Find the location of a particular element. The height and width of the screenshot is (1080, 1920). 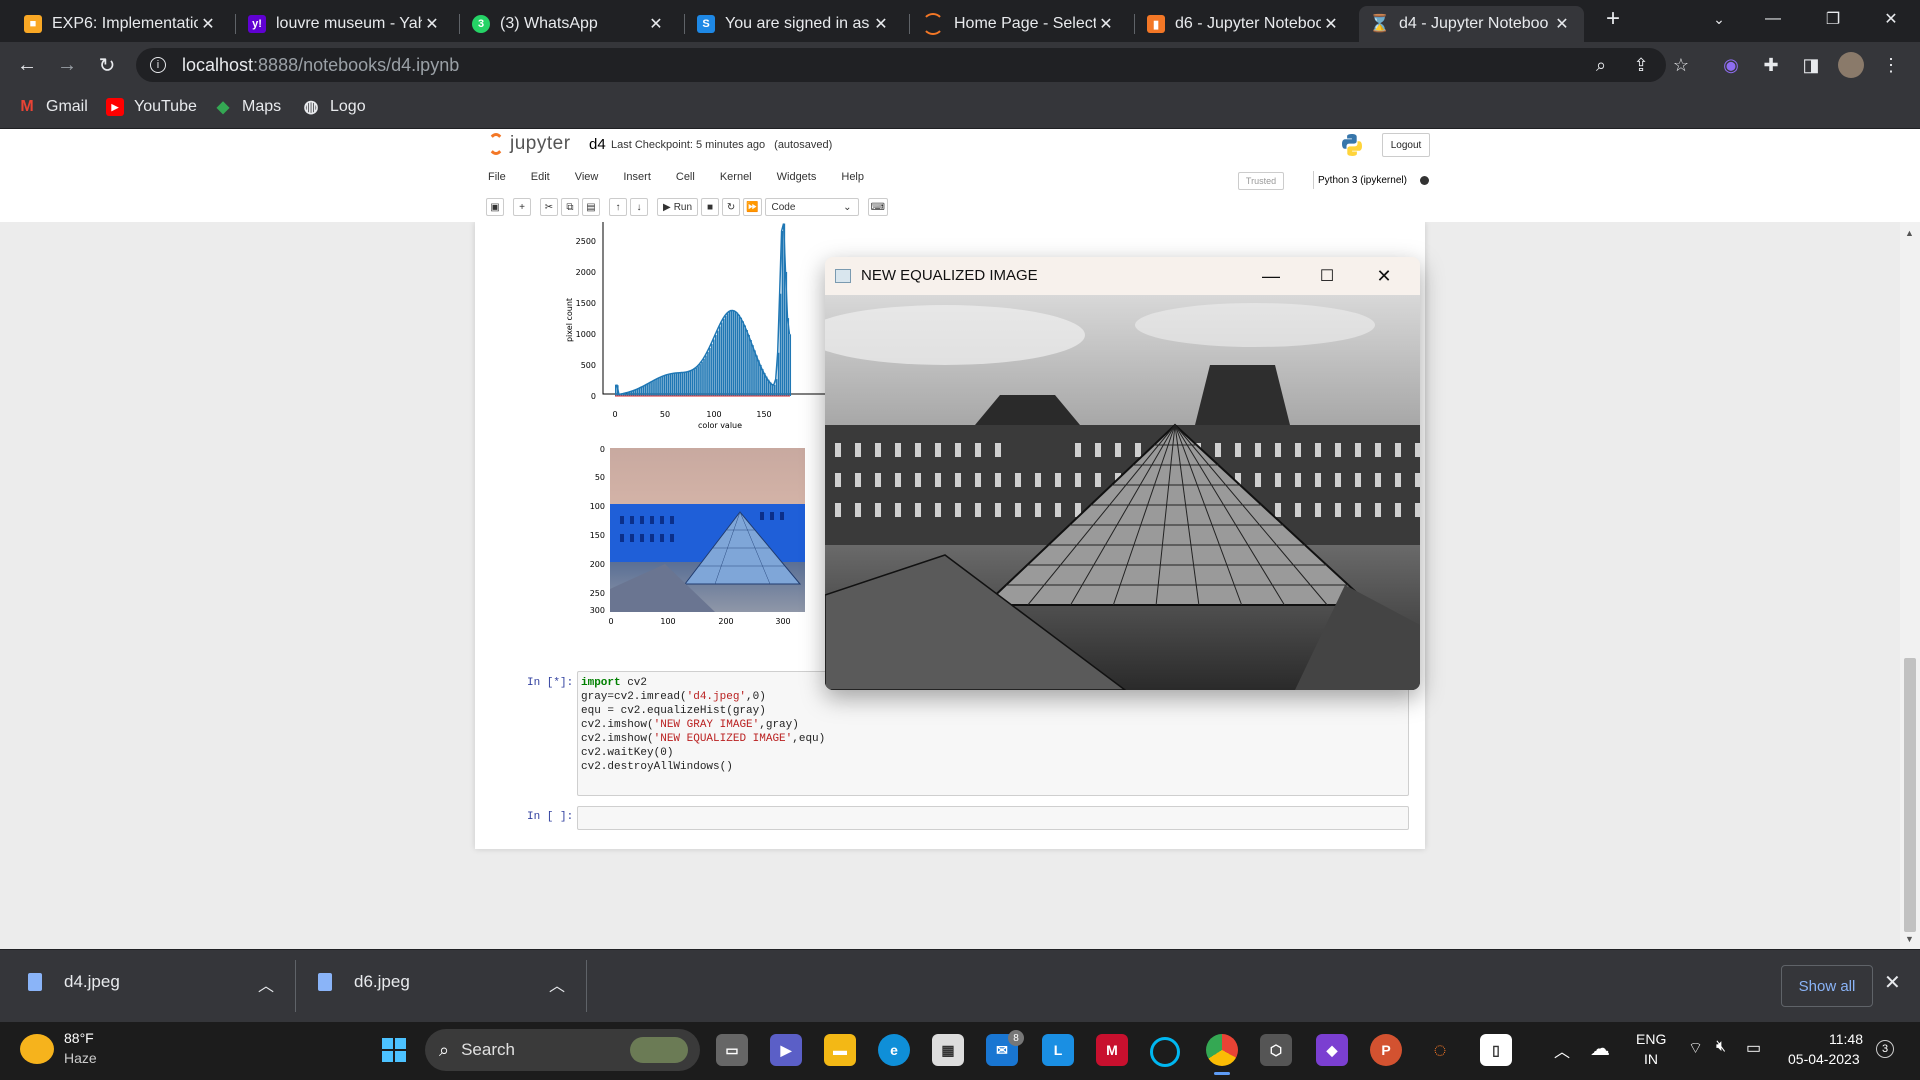

reload-button: ↻ is located at coordinates (107, 65).